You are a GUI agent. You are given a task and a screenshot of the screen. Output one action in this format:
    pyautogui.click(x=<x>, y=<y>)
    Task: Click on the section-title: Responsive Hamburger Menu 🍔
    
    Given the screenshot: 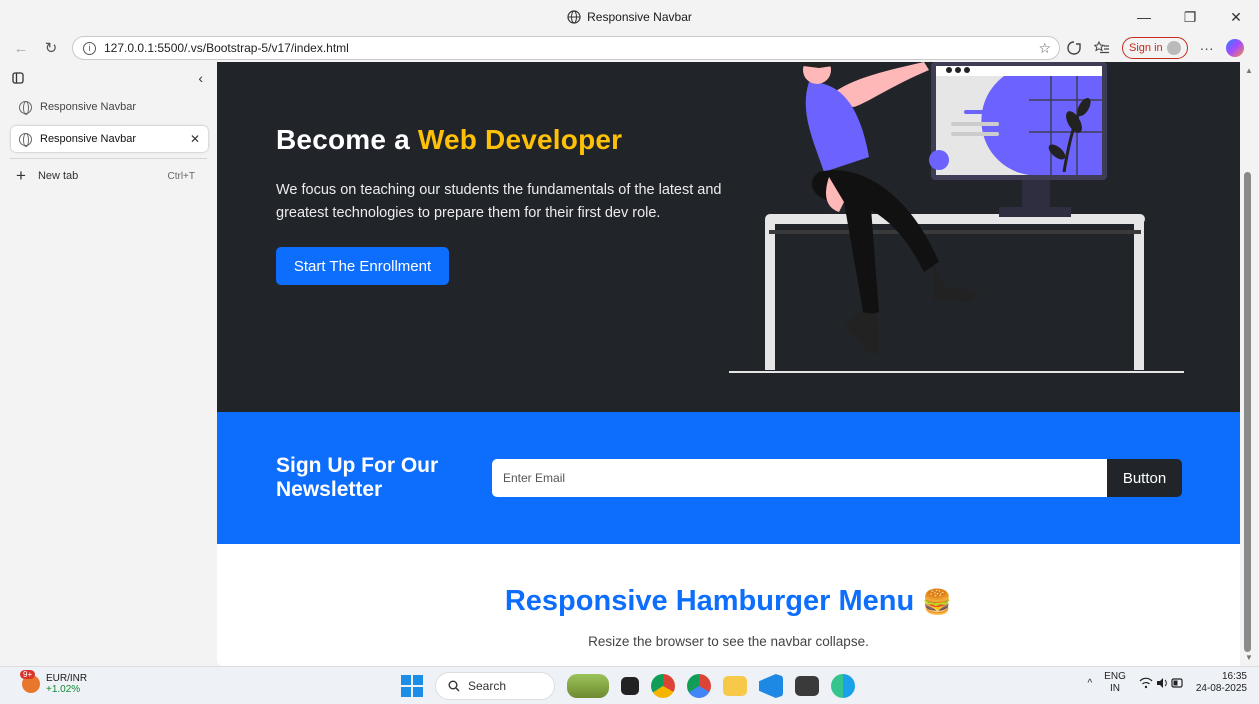 What is the action you would take?
    pyautogui.click(x=728, y=601)
    